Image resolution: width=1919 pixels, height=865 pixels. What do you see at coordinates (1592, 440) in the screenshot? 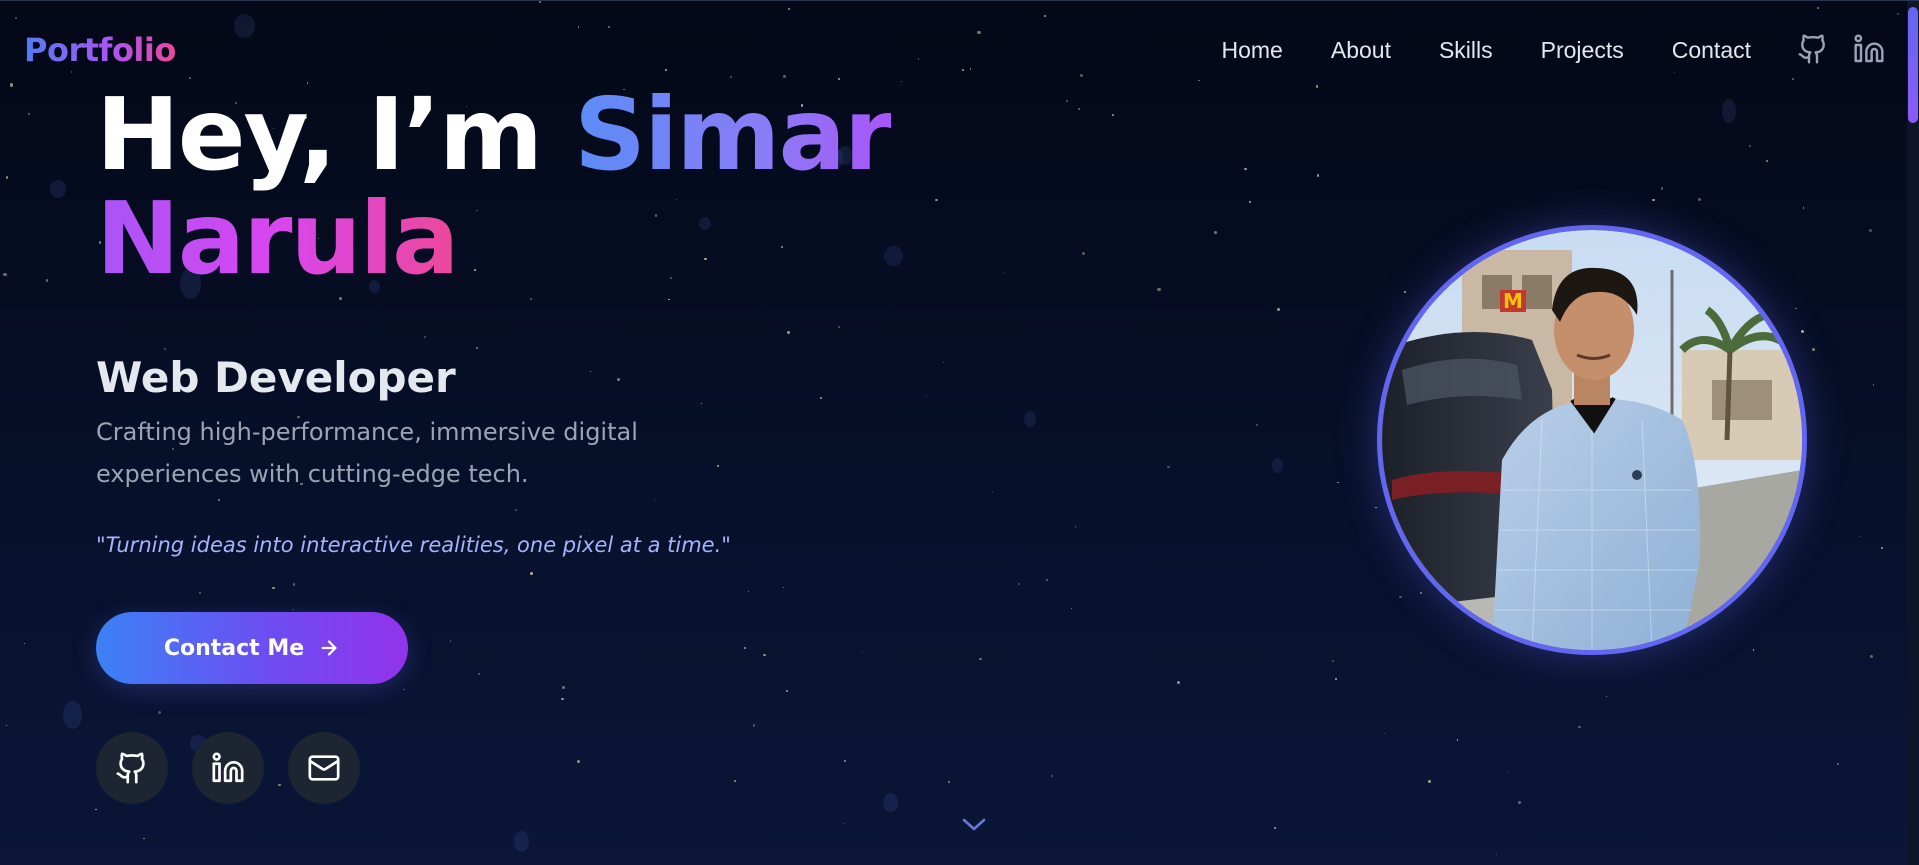
I see `profile-photo: M` at bounding box center [1592, 440].